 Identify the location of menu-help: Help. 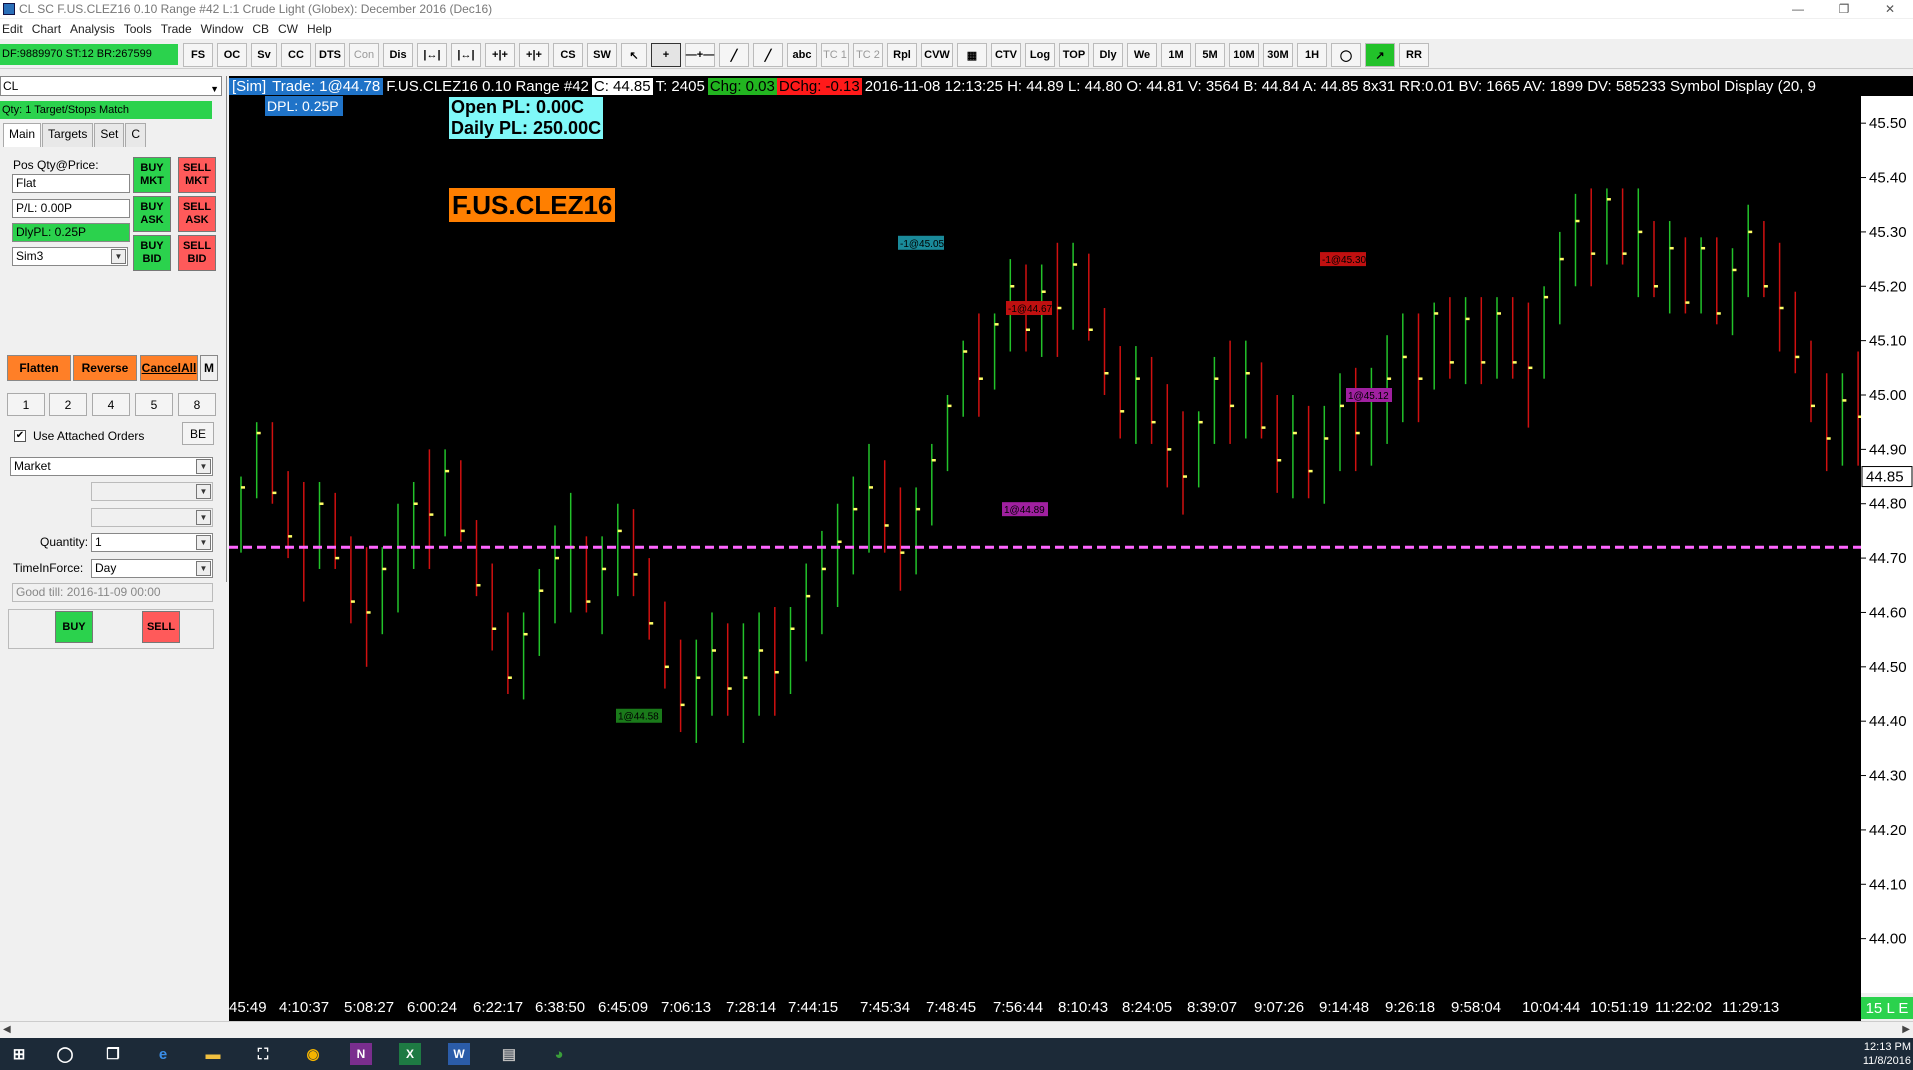
(323, 29).